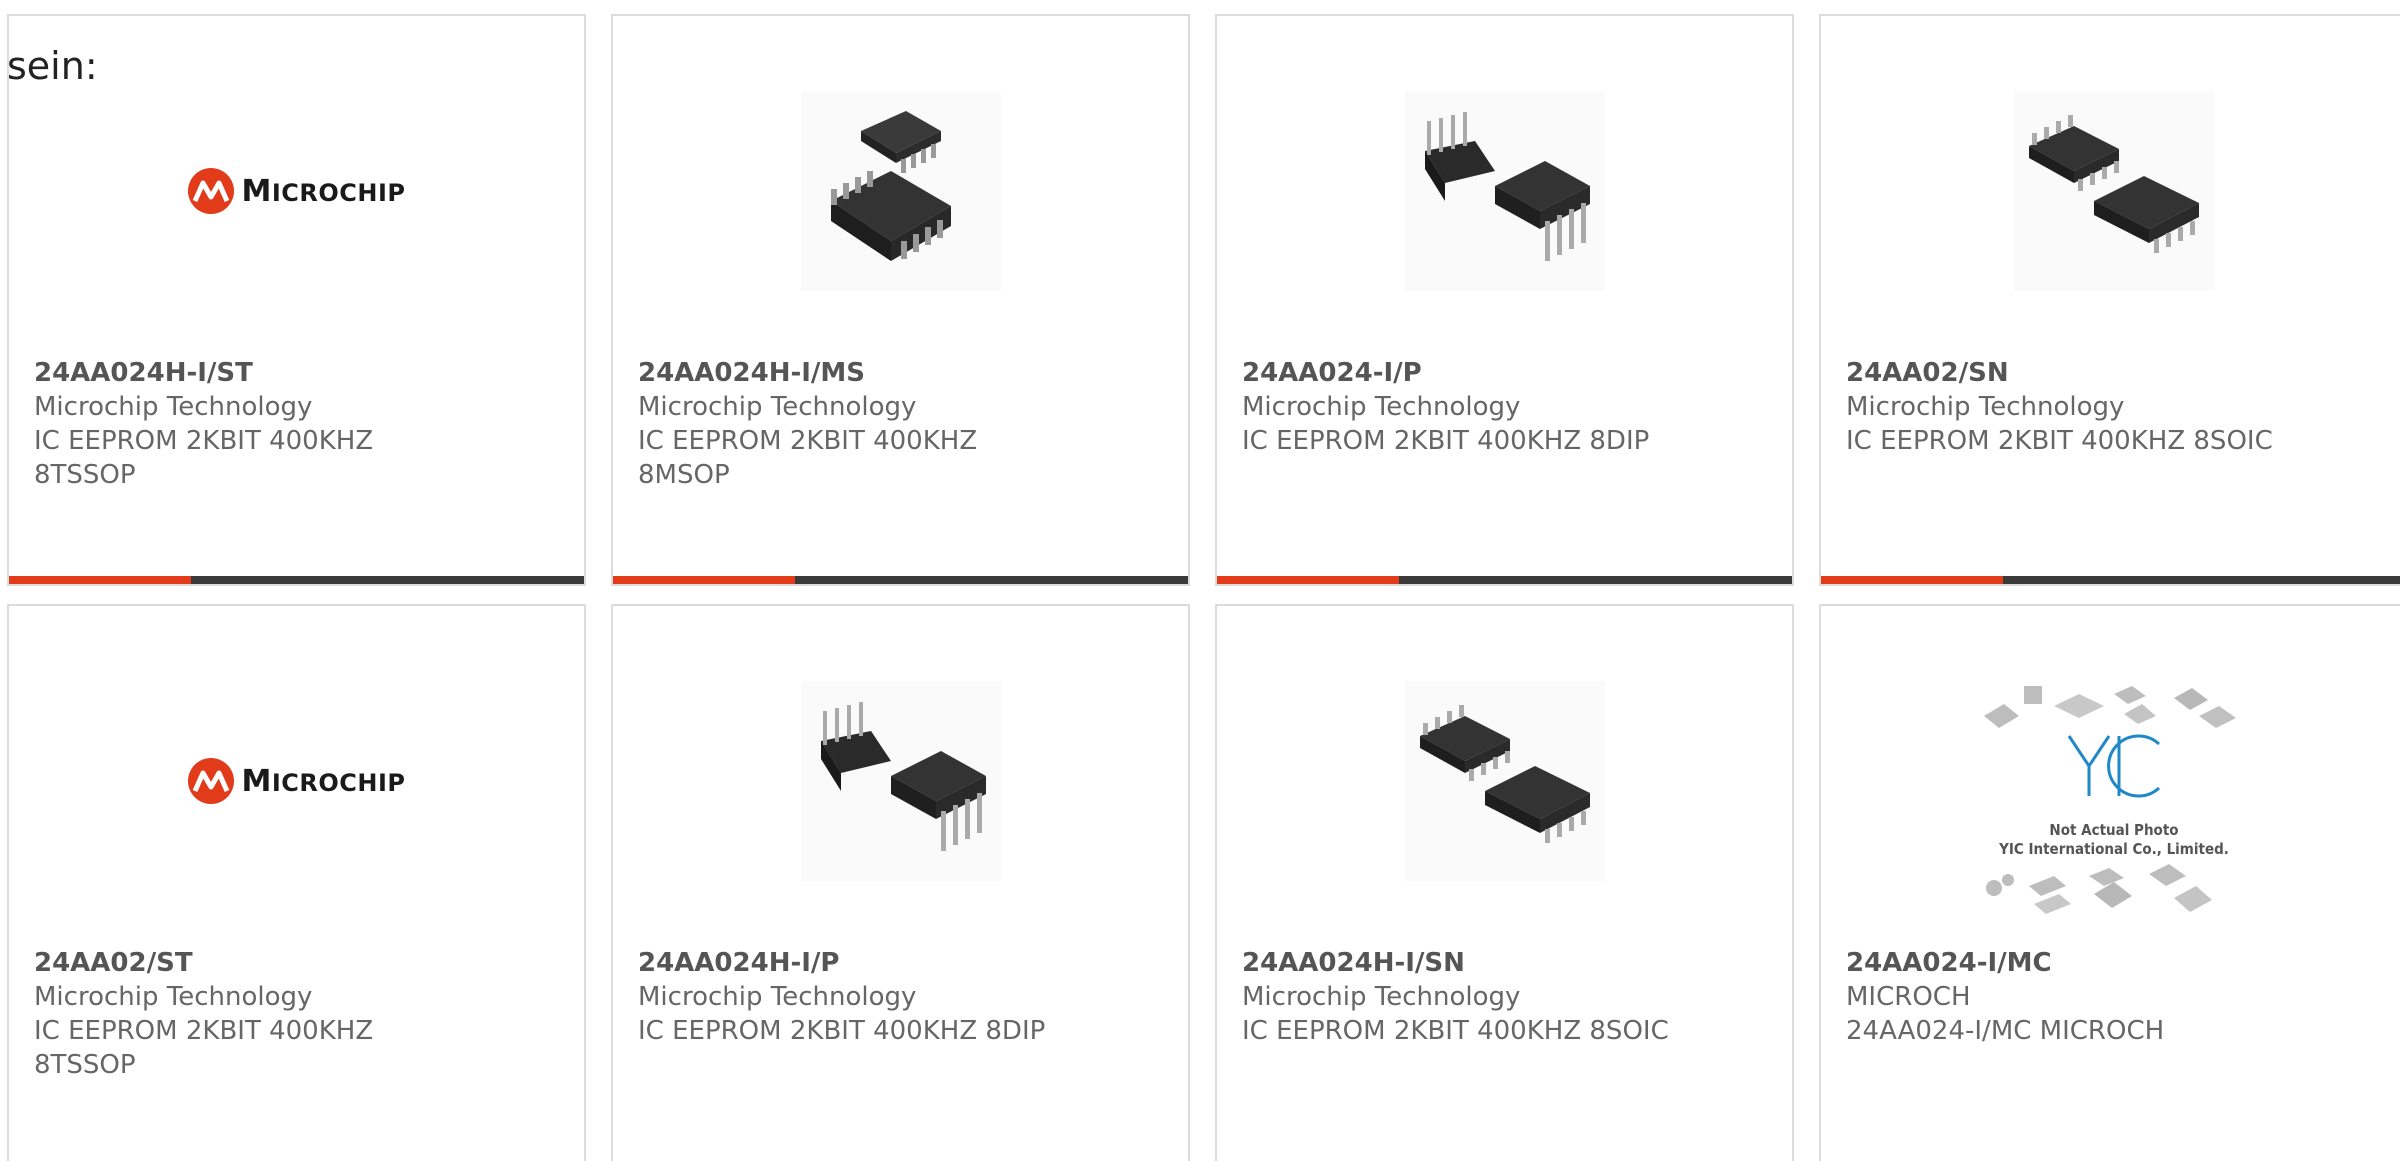  What do you see at coordinates (808, 458) in the screenshot?
I see `description: IC EEPROM 2KBIT 400KHZ 8MSOP` at bounding box center [808, 458].